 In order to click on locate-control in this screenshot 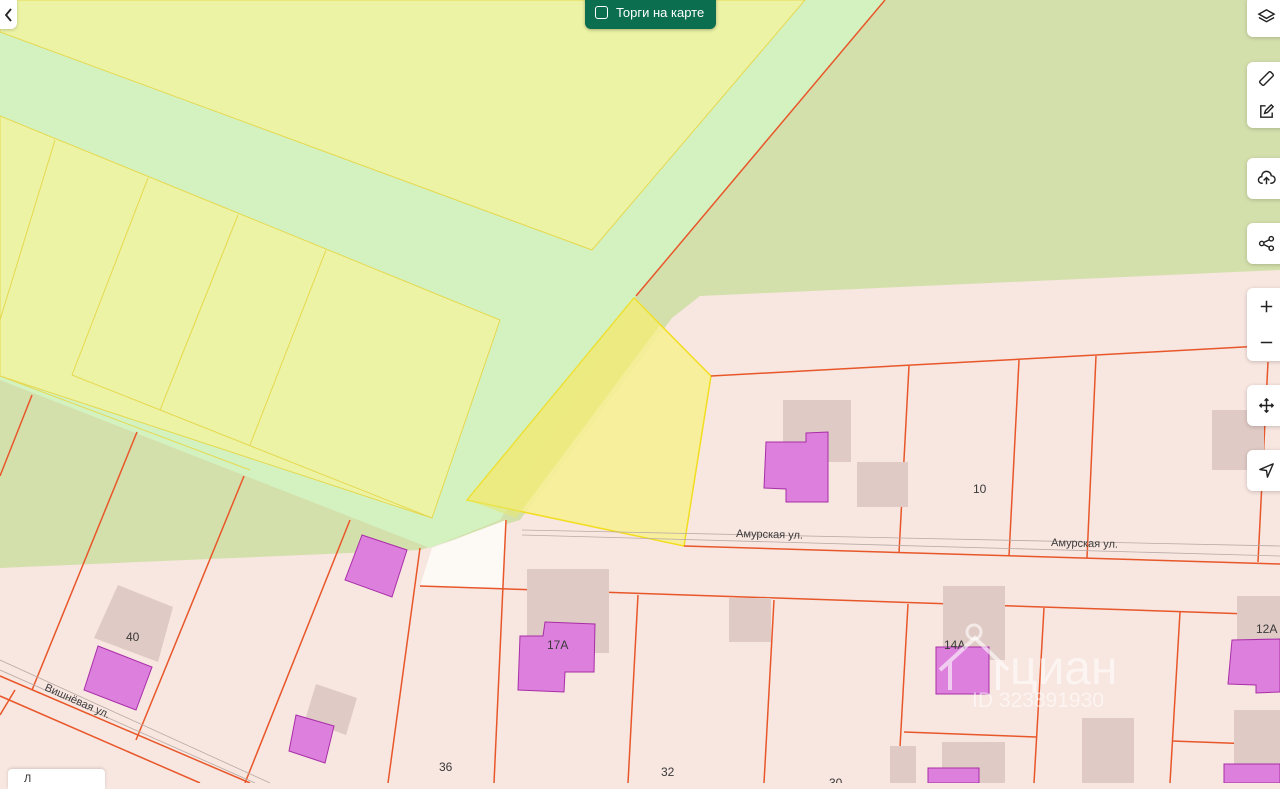, I will do `click(1263, 470)`.